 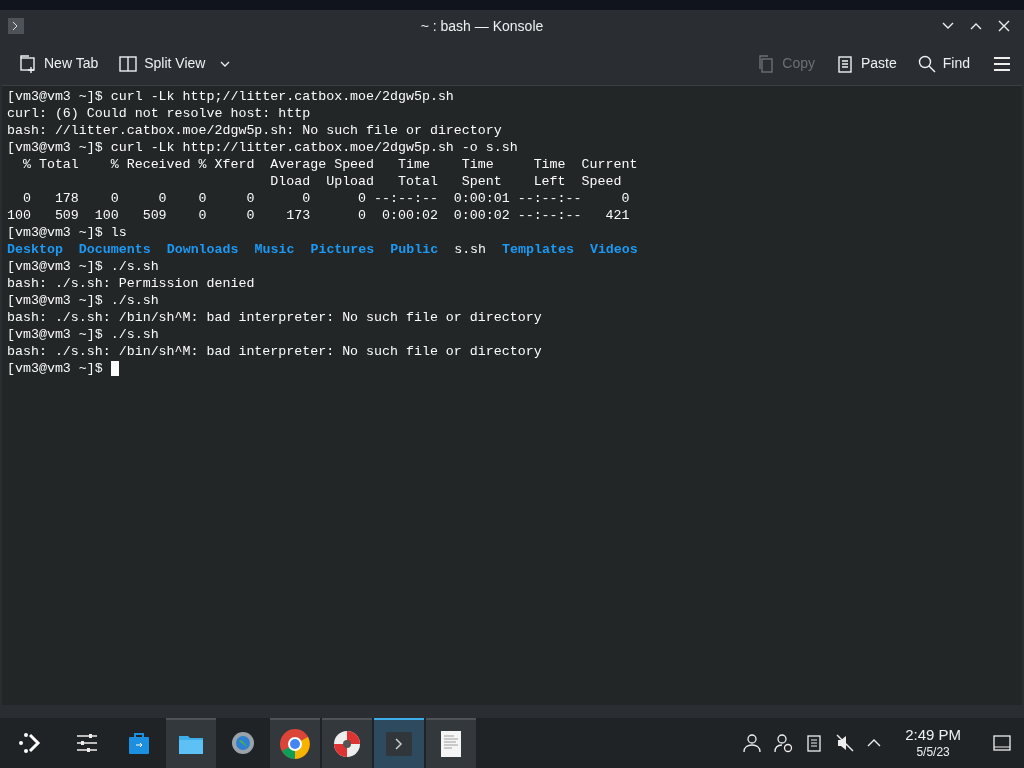 What do you see at coordinates (482, 26) in the screenshot?
I see `window-title: ~ : bash — Konsole` at bounding box center [482, 26].